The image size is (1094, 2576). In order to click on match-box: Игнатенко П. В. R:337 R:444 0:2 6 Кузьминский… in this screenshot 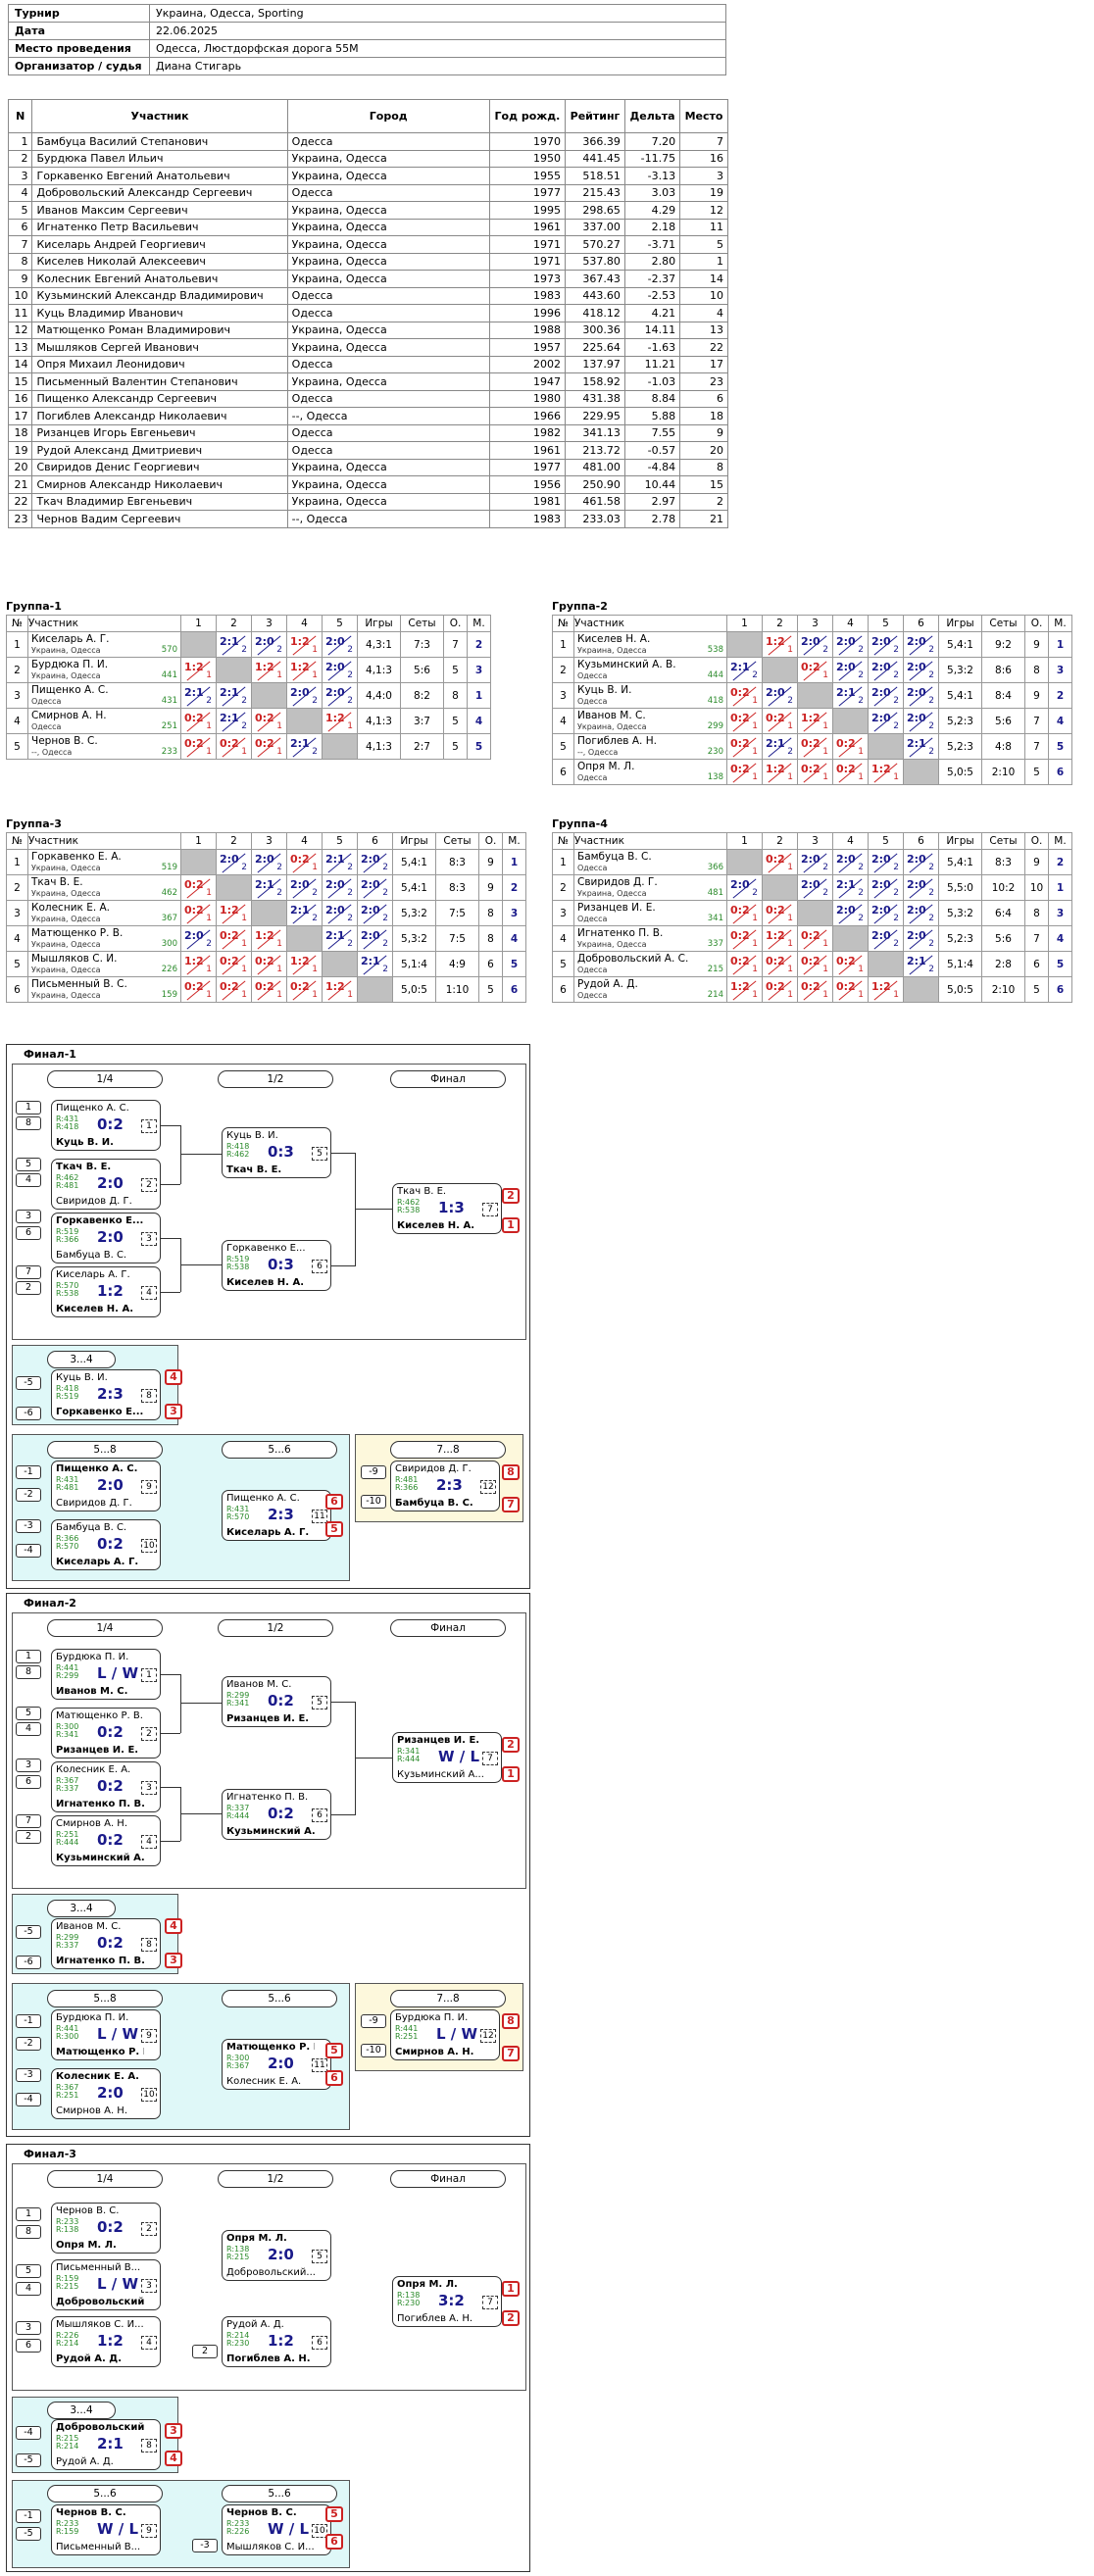, I will do `click(276, 1814)`.